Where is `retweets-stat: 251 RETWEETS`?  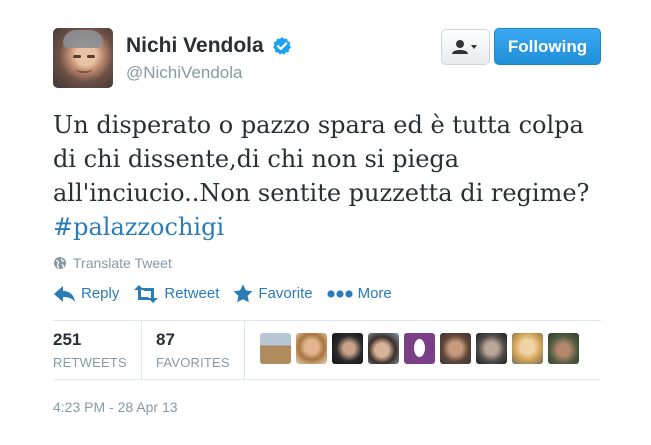 retweets-stat: 251 RETWEETS is located at coordinates (90, 350).